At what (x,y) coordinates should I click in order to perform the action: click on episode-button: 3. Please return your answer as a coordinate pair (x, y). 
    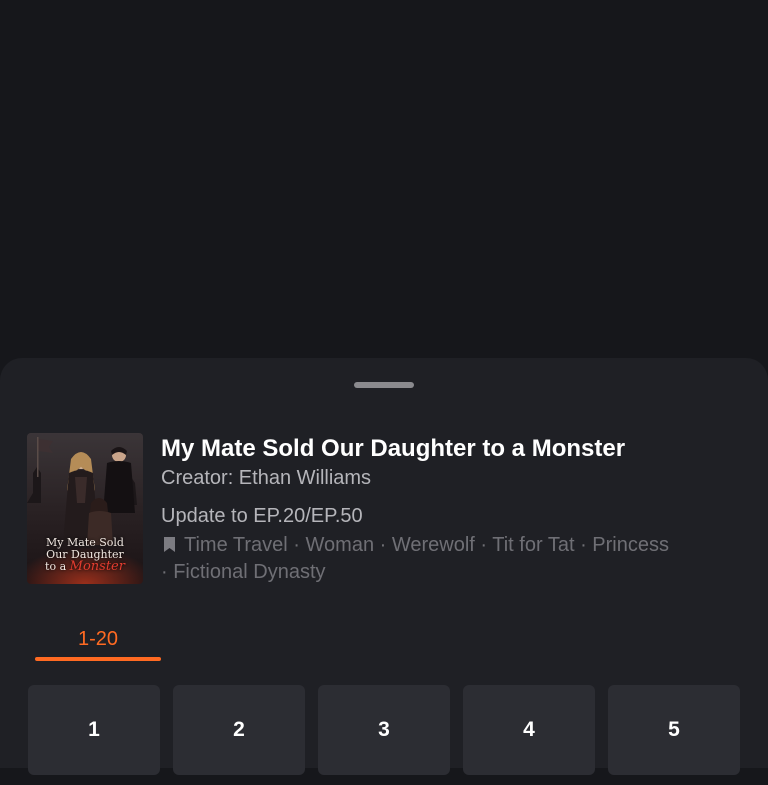
    Looking at the image, I should click on (384, 730).